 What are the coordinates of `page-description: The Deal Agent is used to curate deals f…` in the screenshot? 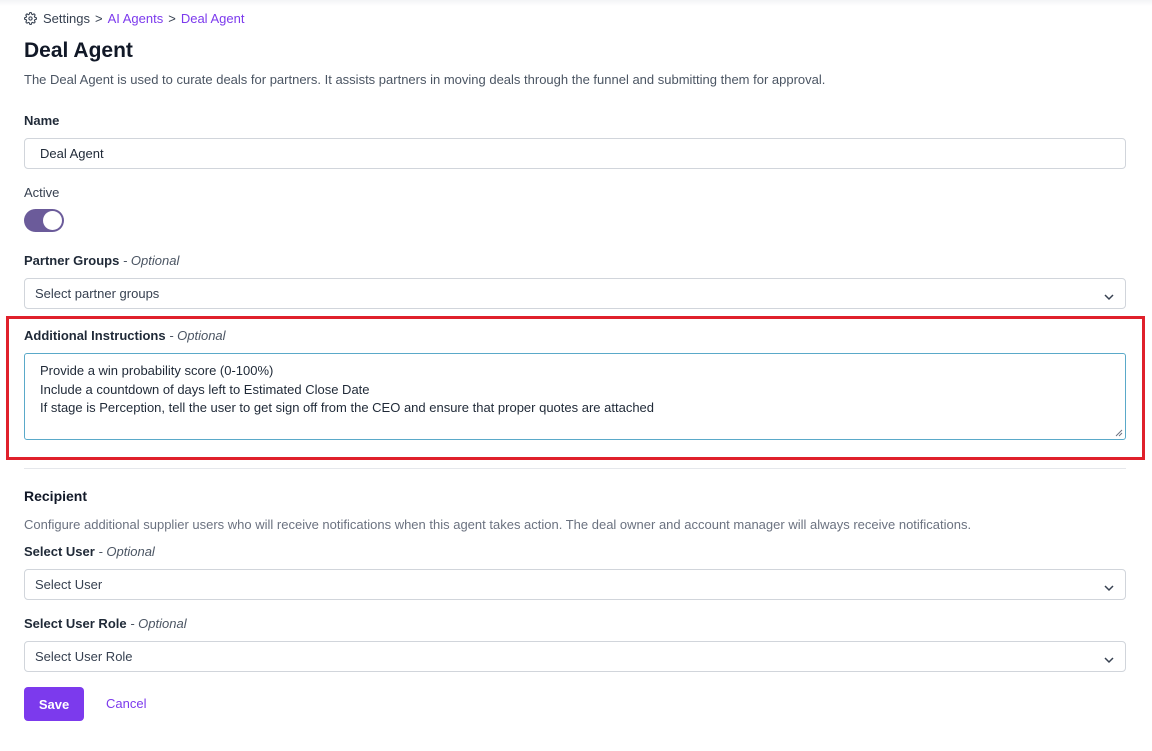 It's located at (425, 79).